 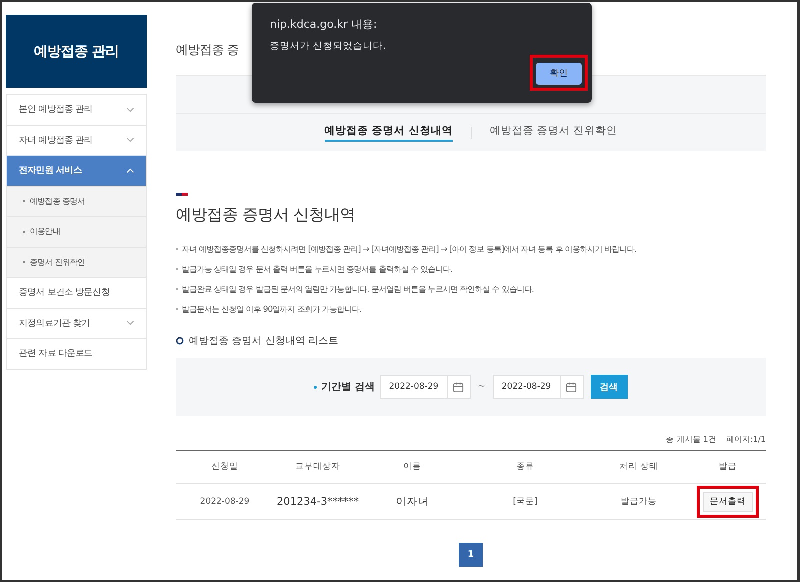 What do you see at coordinates (182, 194) in the screenshot?
I see `title-mark-icon` at bounding box center [182, 194].